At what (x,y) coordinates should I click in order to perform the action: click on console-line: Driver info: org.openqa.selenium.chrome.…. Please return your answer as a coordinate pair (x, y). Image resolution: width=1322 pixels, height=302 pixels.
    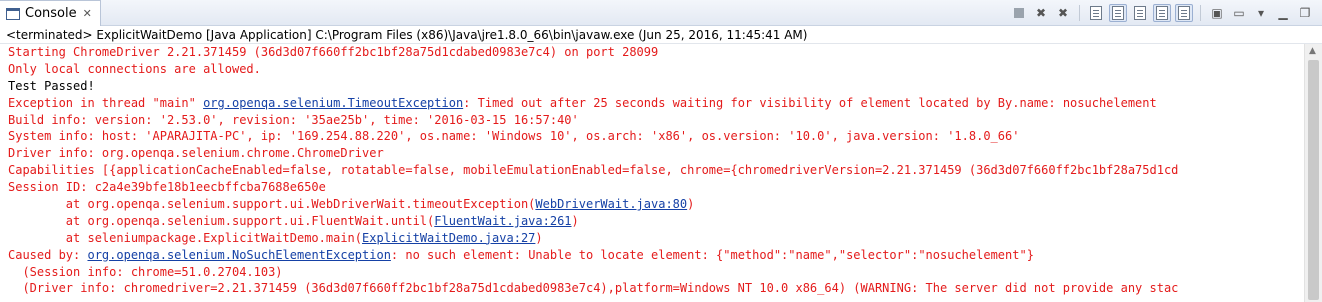
    Looking at the image, I should click on (656, 153).